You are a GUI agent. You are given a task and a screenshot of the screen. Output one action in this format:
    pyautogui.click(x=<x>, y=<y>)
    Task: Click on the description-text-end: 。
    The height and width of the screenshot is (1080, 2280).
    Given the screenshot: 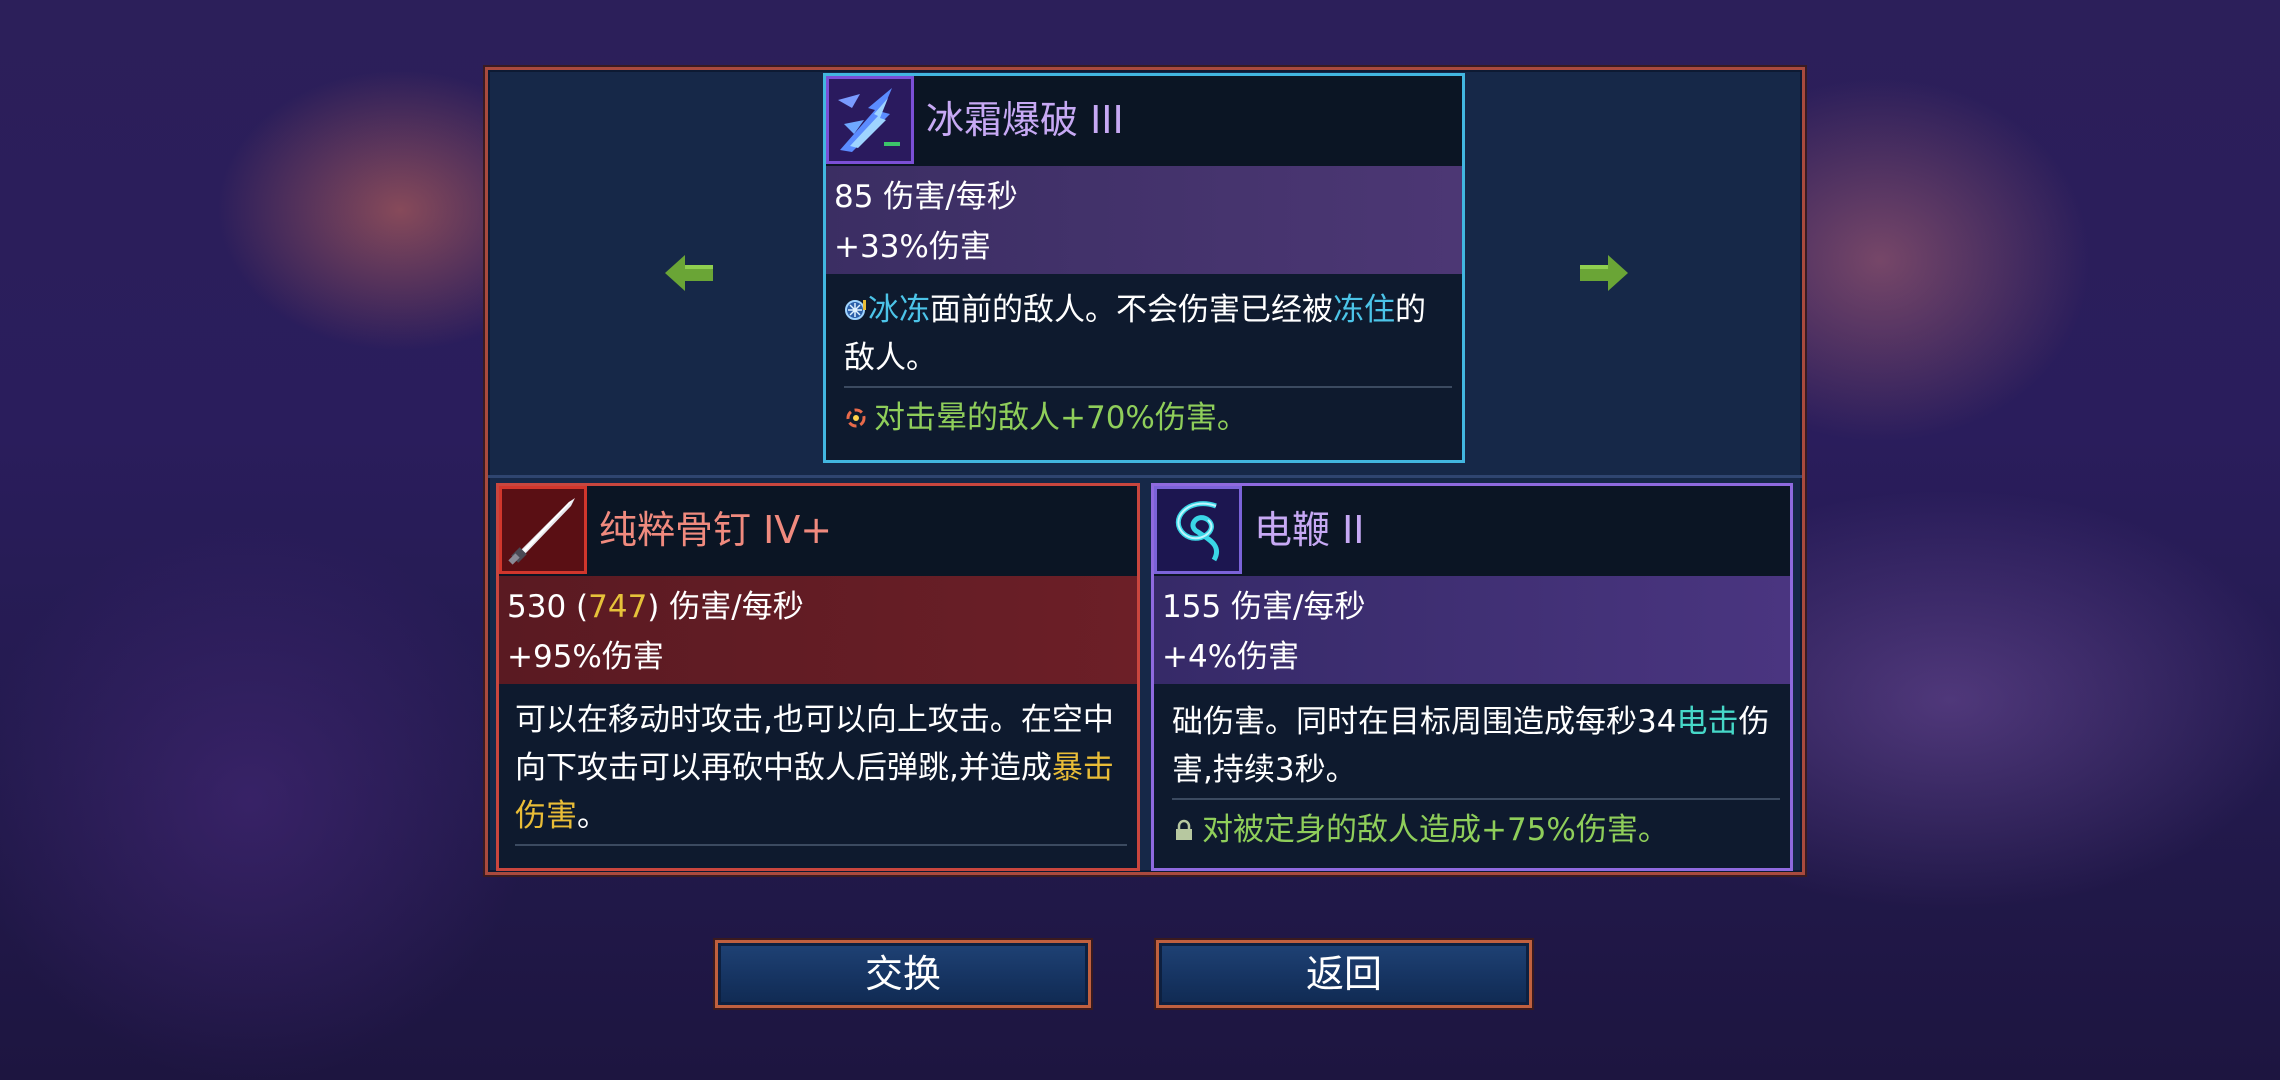 What is the action you would take?
    pyautogui.click(x=592, y=816)
    